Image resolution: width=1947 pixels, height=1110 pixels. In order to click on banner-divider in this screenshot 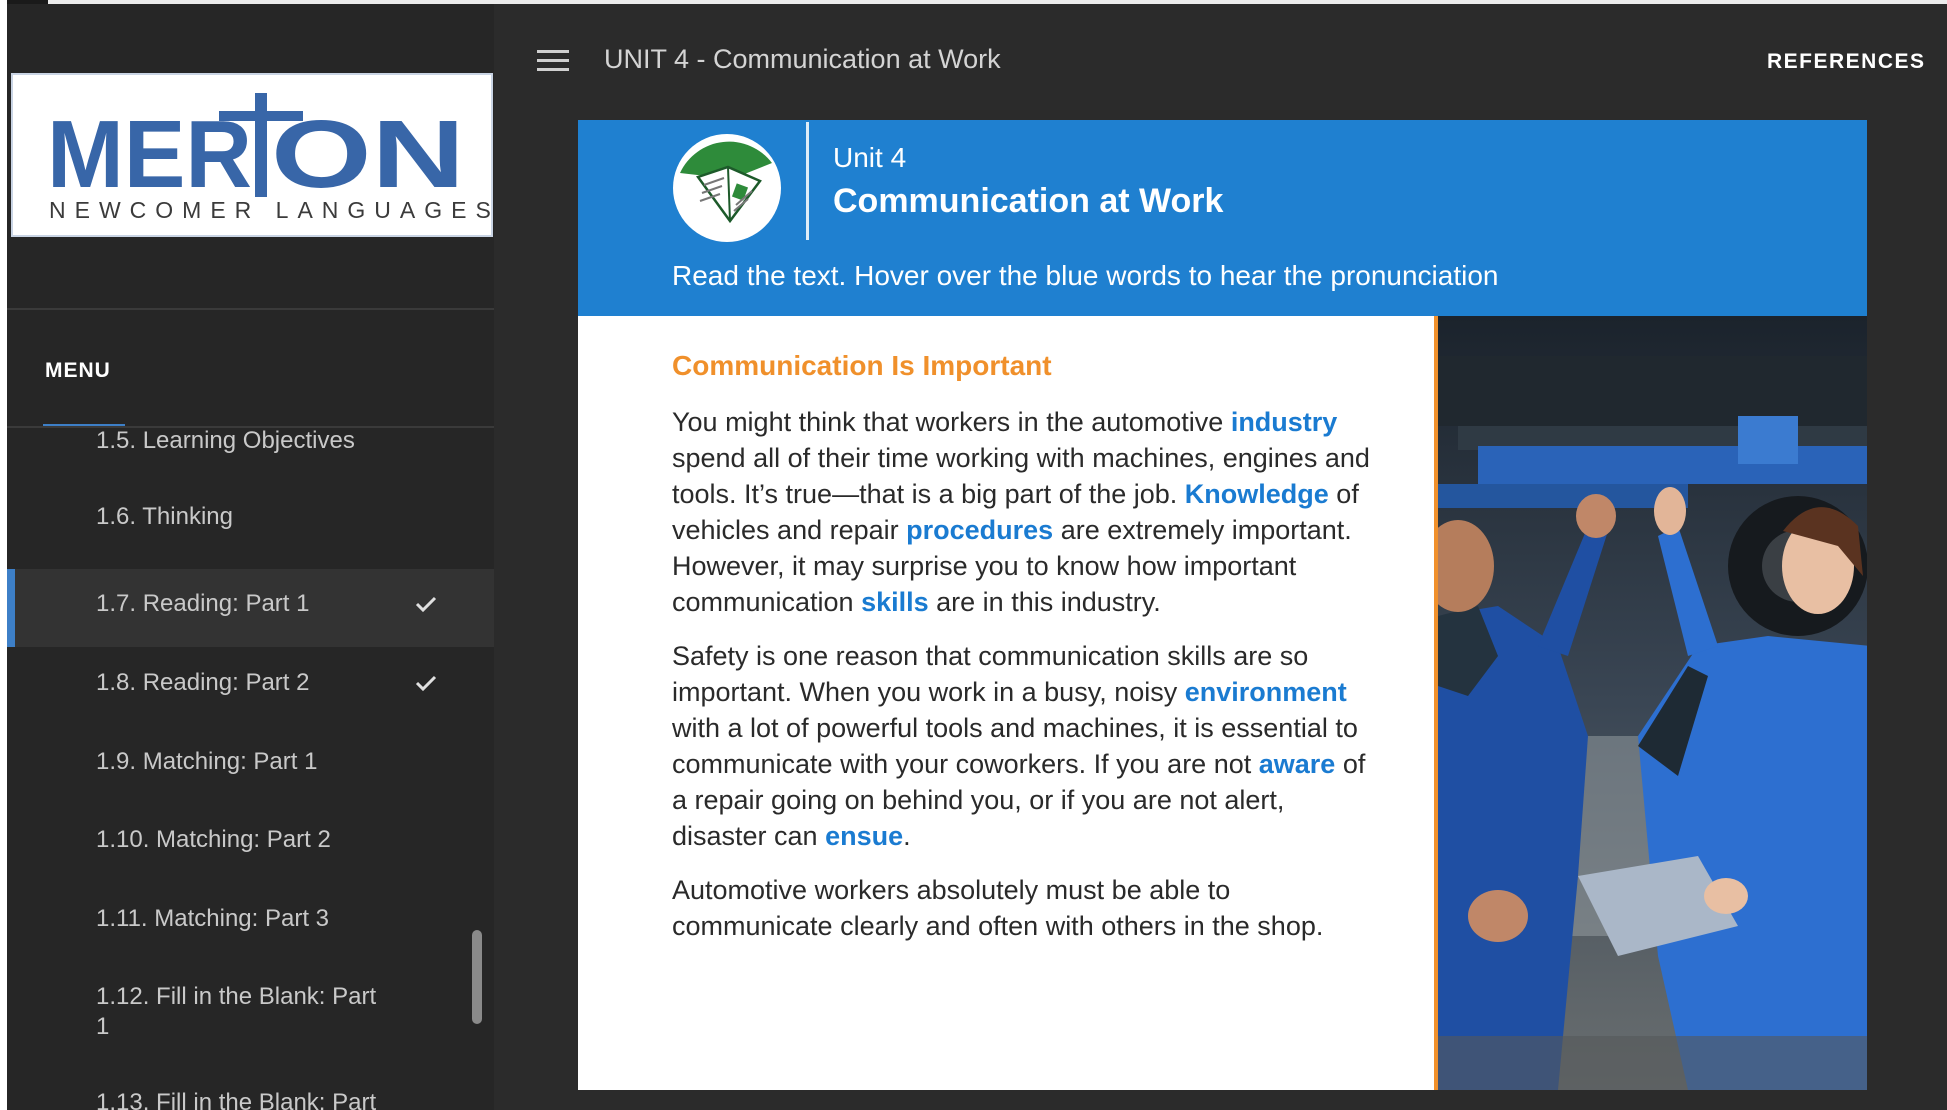, I will do `click(807, 181)`.